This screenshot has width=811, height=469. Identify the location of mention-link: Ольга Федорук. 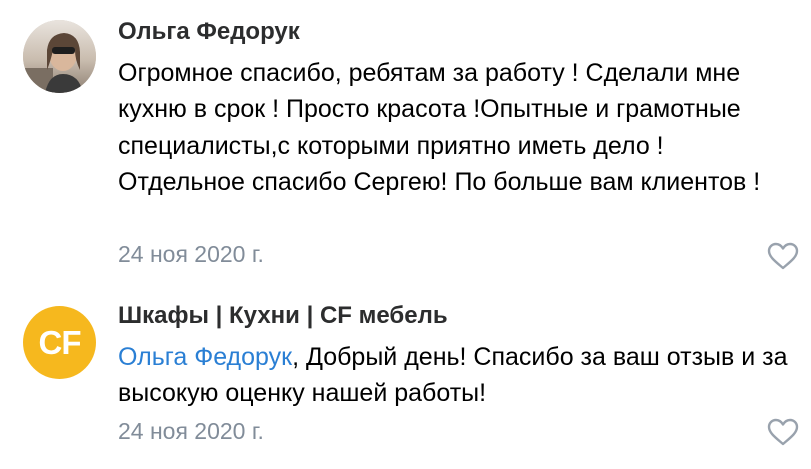
(205, 357).